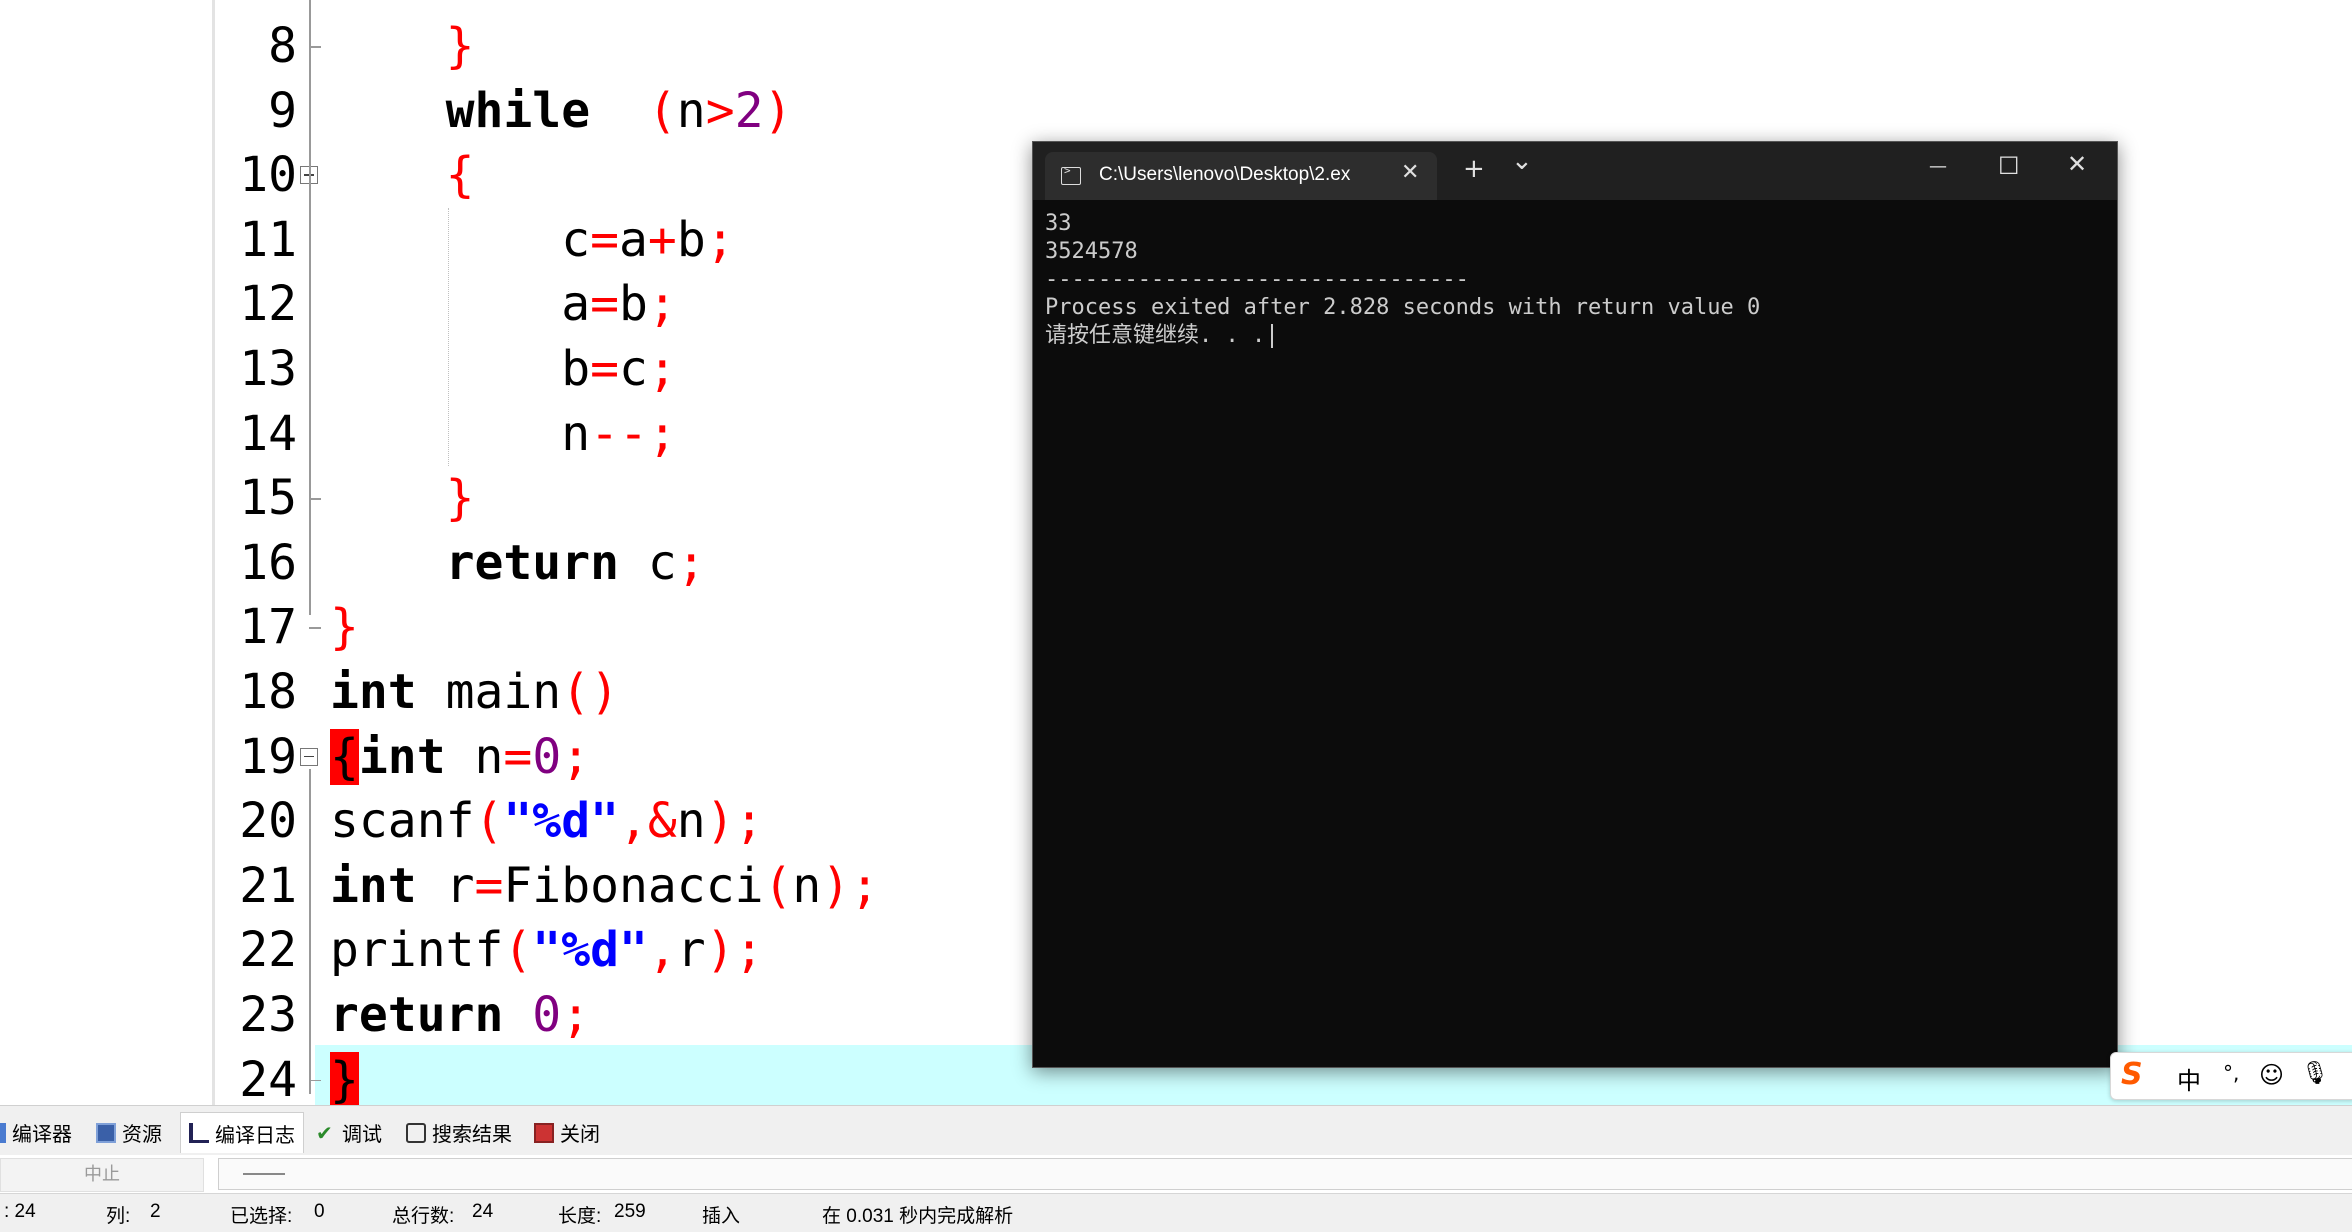 The height and width of the screenshot is (1232, 2352). I want to click on terminal-icon, so click(1071, 174).